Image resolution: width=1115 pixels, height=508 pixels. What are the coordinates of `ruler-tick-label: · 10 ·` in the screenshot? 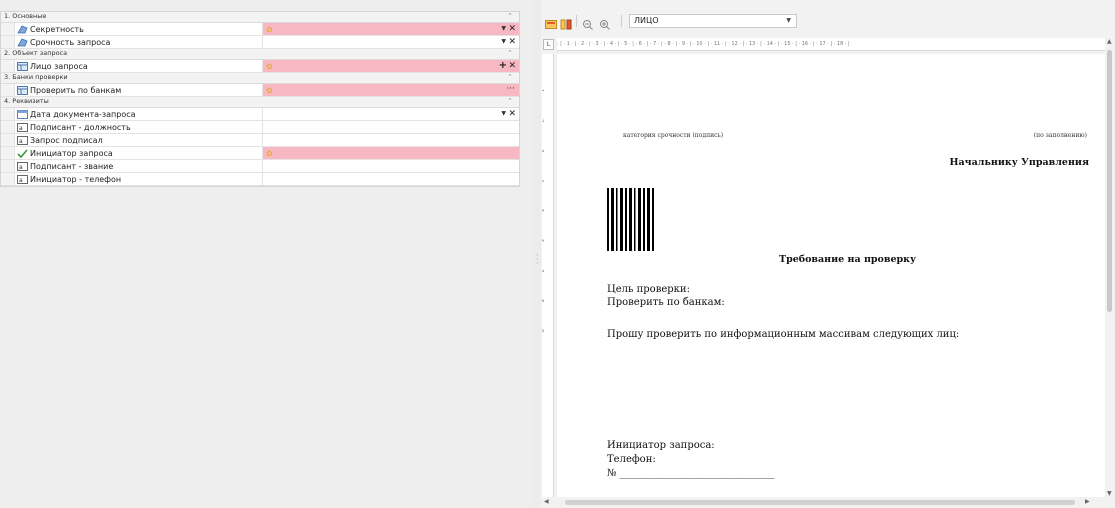 It's located at (543, 360).